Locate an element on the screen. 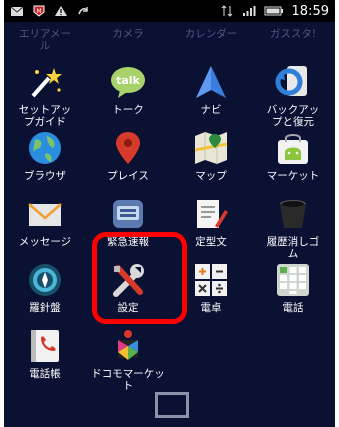 The height and width of the screenshot is (427, 339). battery-icon is located at coordinates (274, 11).